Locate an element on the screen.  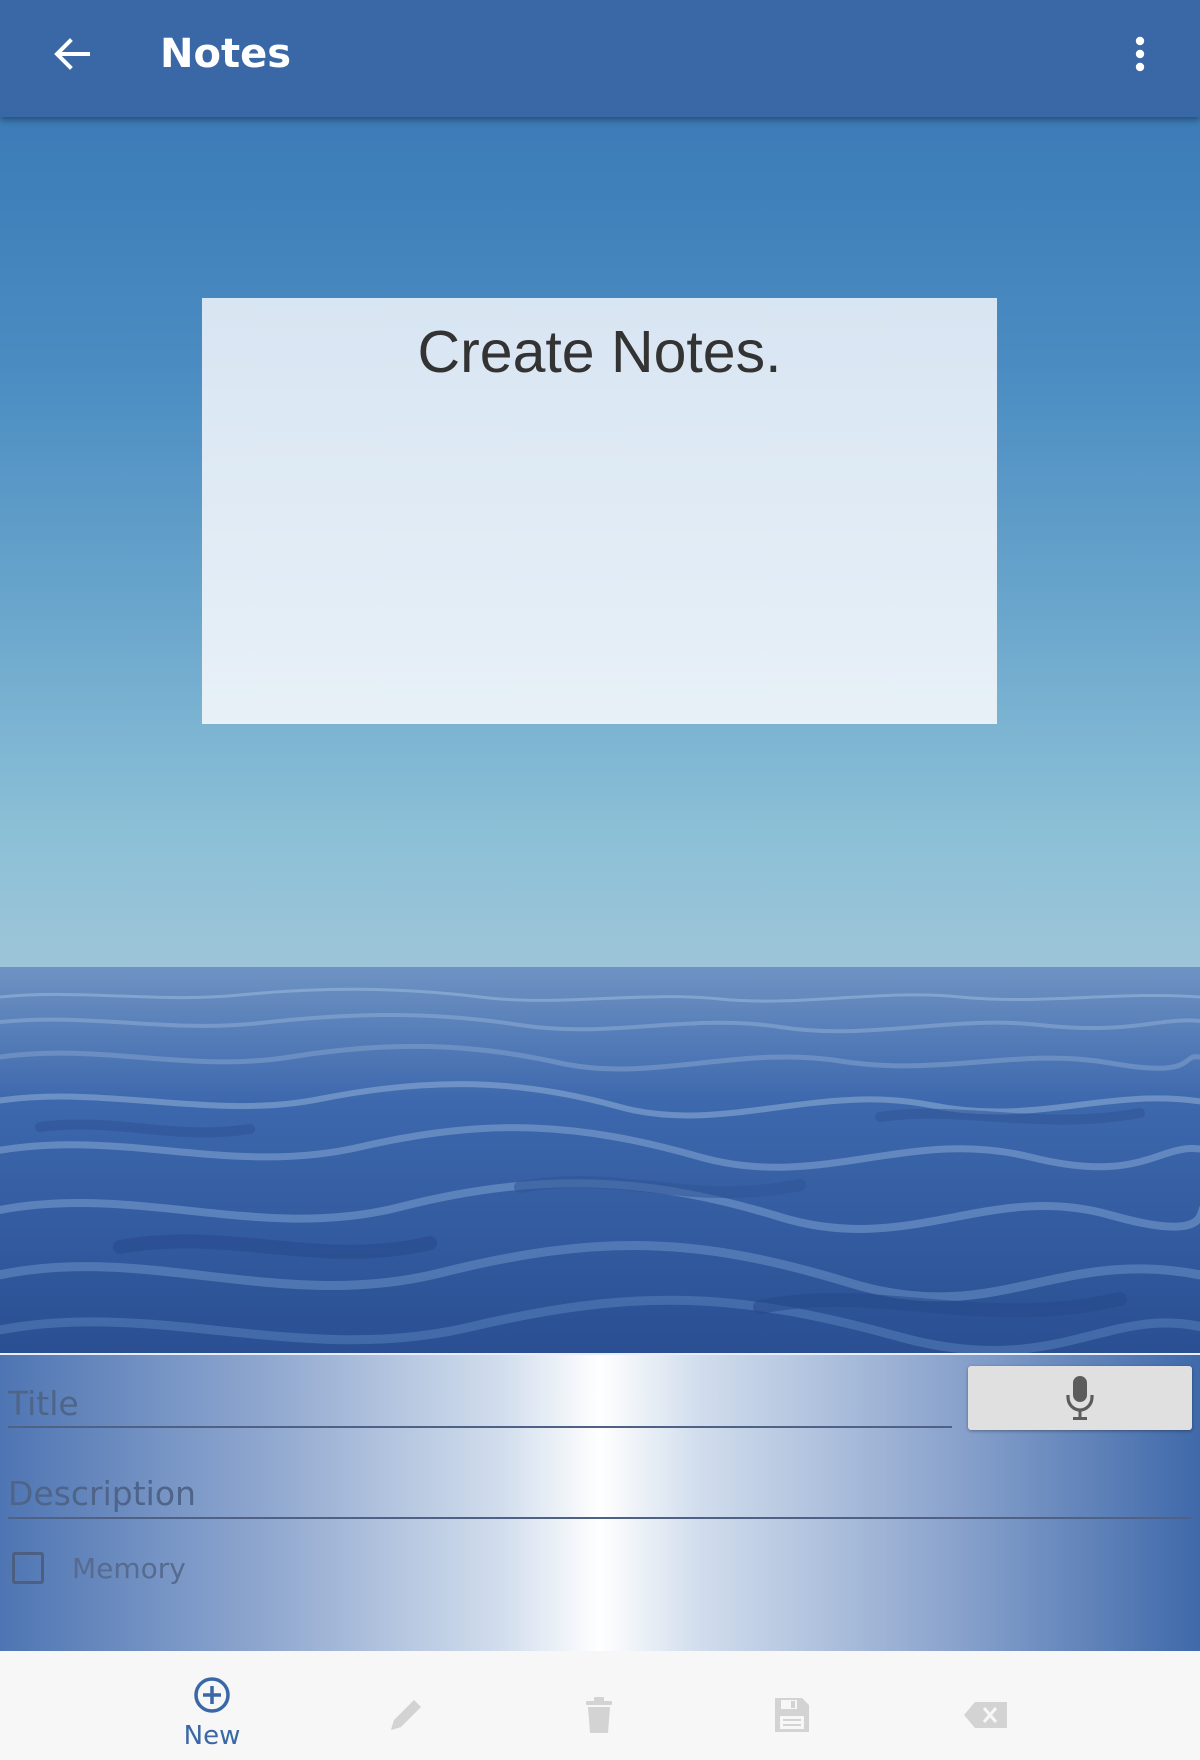
description-input is located at coordinates (599, 1494).